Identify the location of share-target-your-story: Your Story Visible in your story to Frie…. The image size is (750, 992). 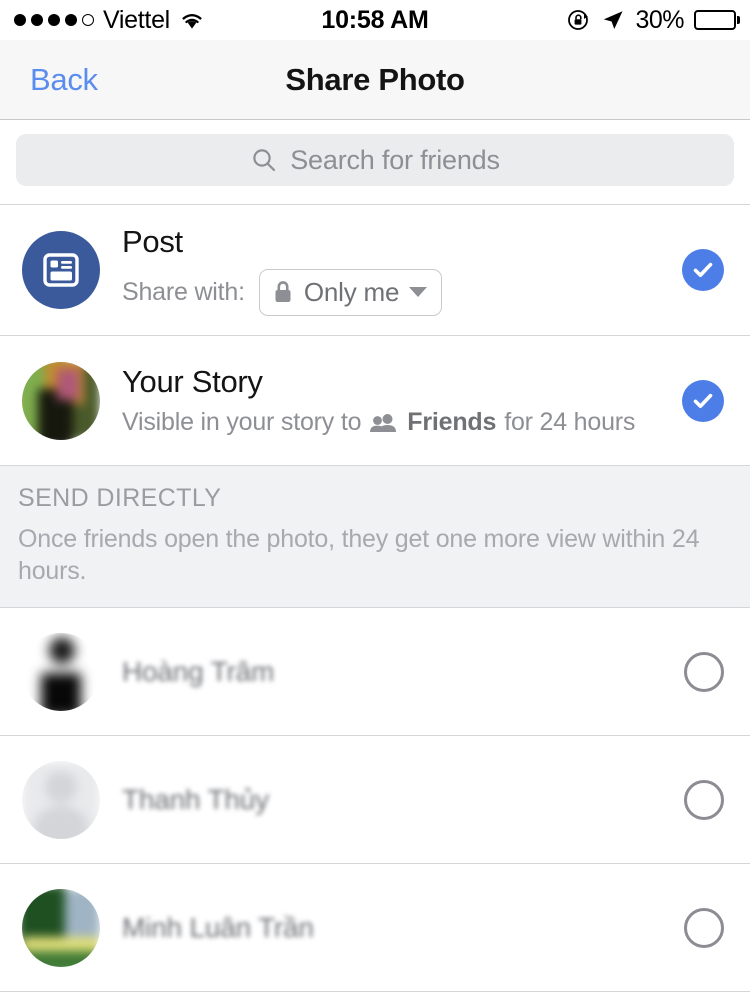
(375, 401).